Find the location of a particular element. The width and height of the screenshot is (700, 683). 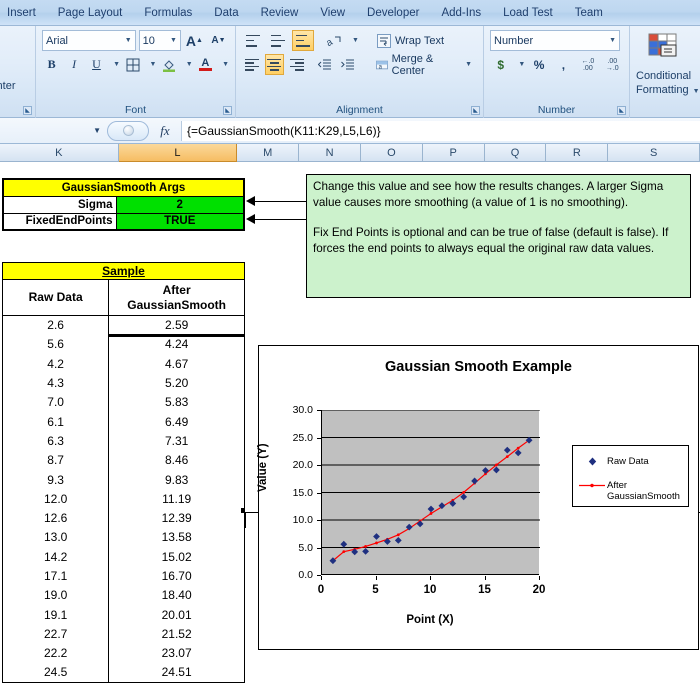

name-box-chevron-down-icon: ▼ is located at coordinates (97, 130).